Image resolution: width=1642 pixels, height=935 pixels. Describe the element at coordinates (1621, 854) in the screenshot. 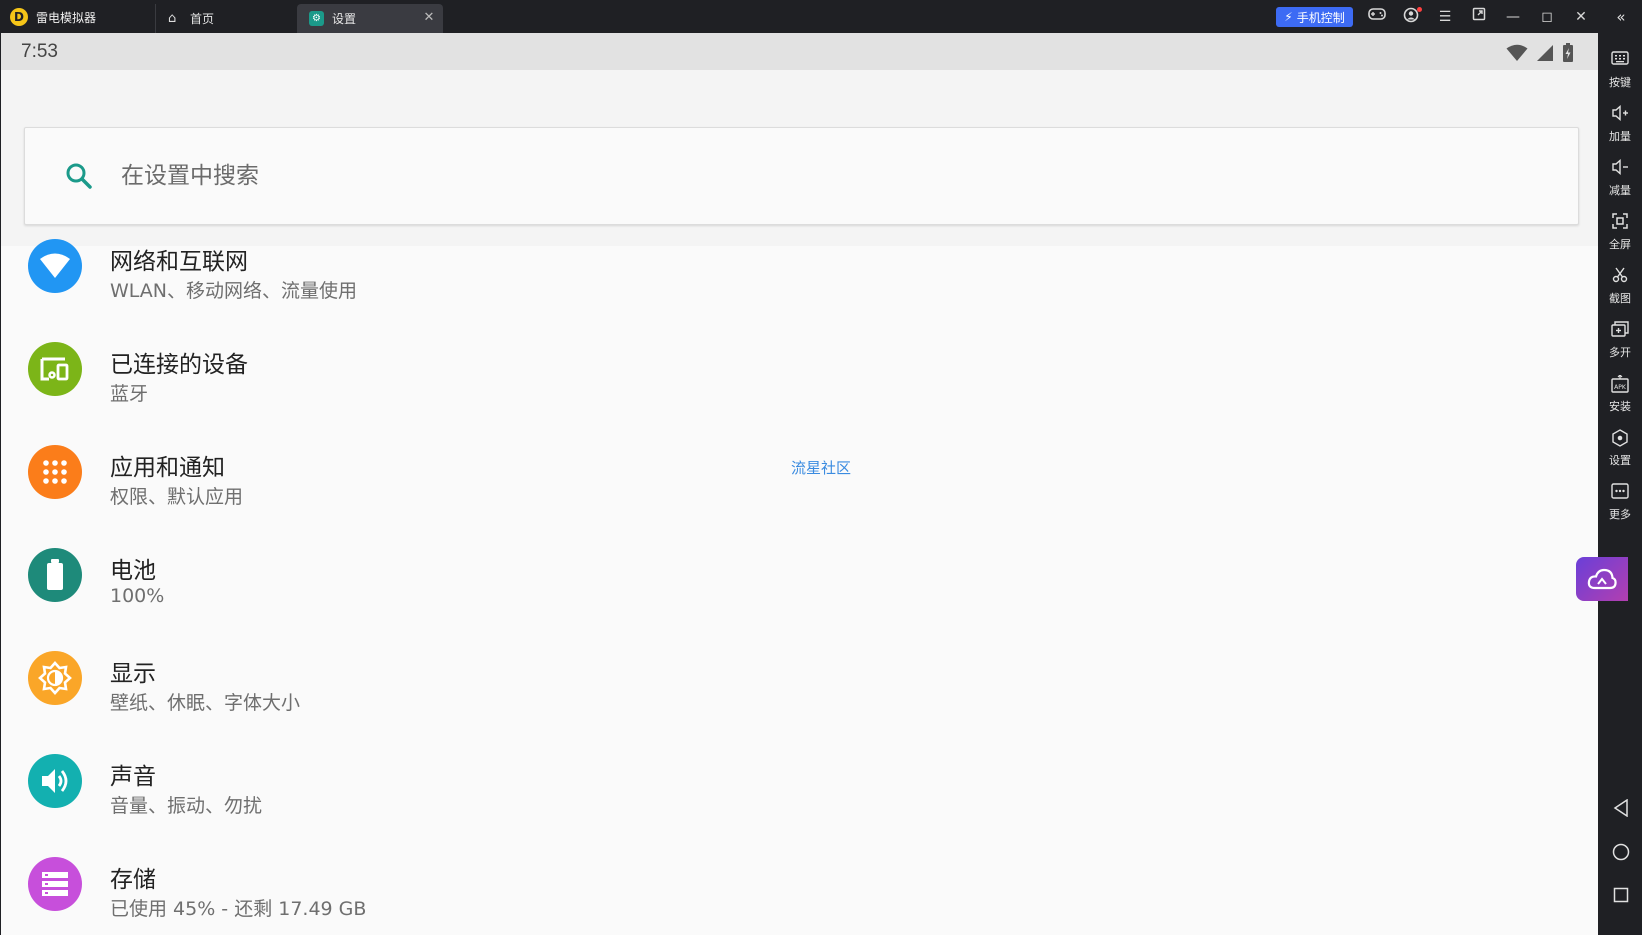

I see `nav-home-icon` at that location.